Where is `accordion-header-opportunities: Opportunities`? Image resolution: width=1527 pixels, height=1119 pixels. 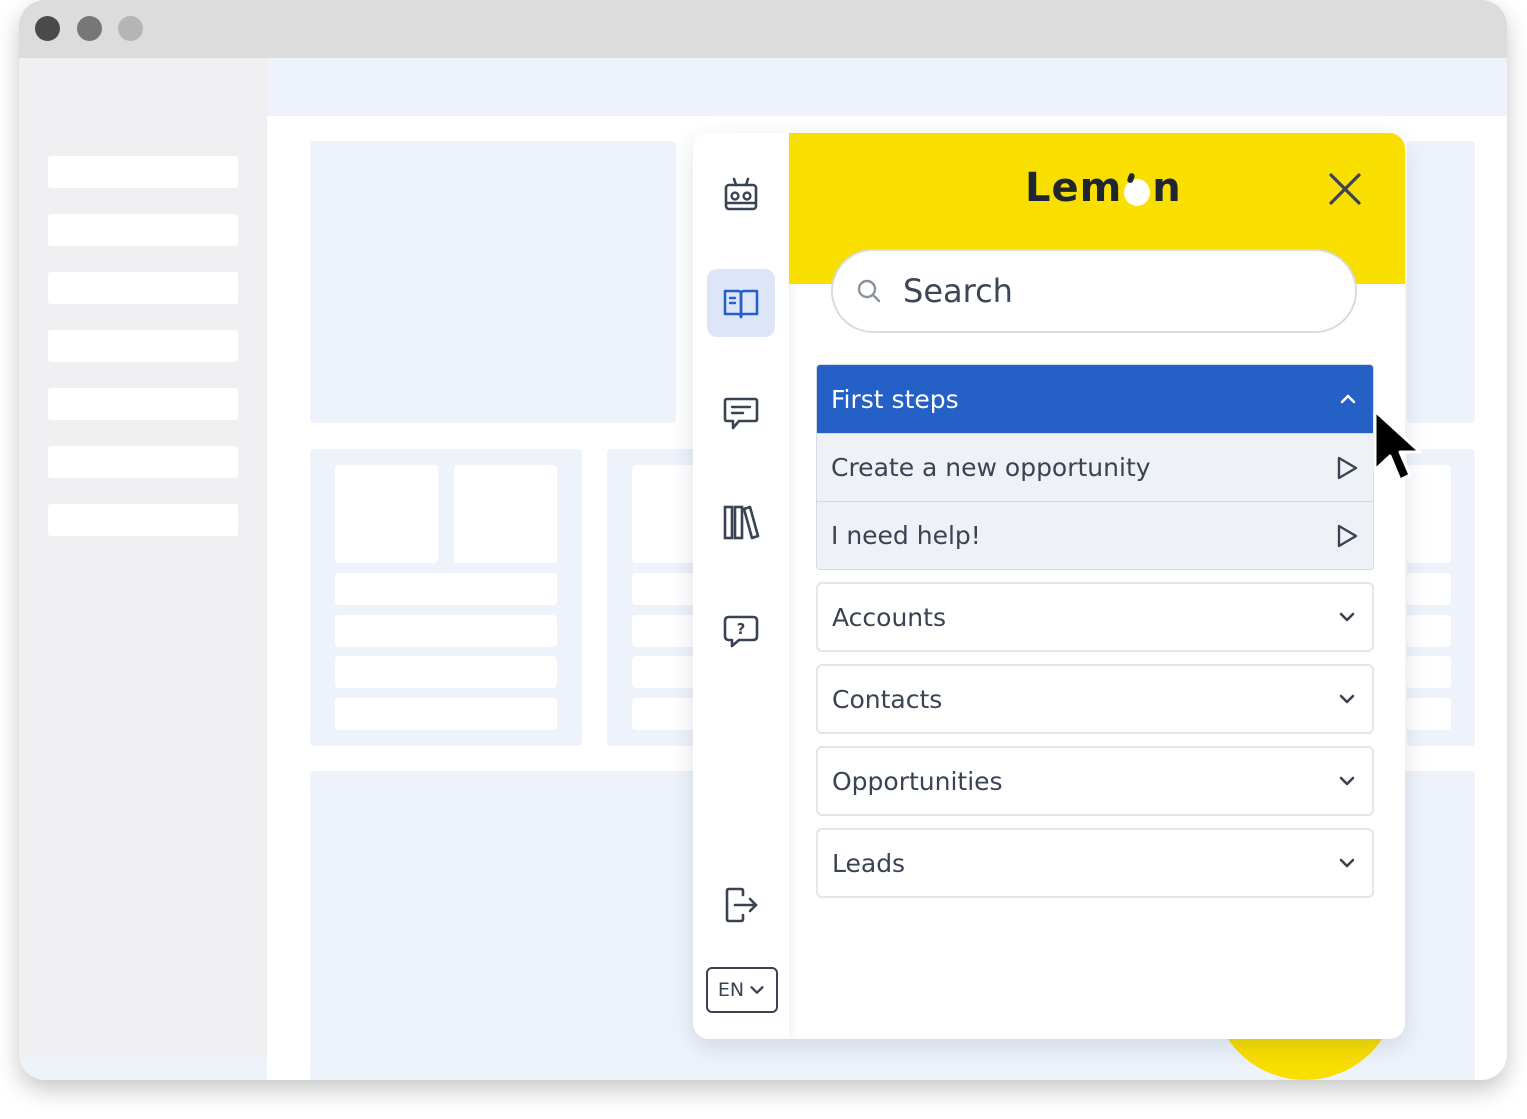
accordion-header-opportunities: Opportunities is located at coordinates (1095, 781).